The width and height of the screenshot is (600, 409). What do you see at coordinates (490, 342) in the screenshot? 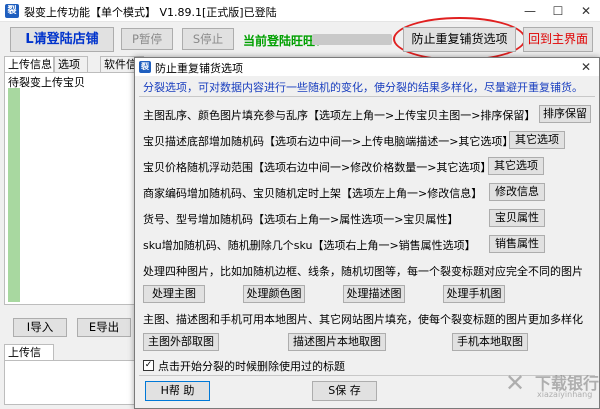
I see `mobile-image-local-button: 手机本地取图` at bounding box center [490, 342].